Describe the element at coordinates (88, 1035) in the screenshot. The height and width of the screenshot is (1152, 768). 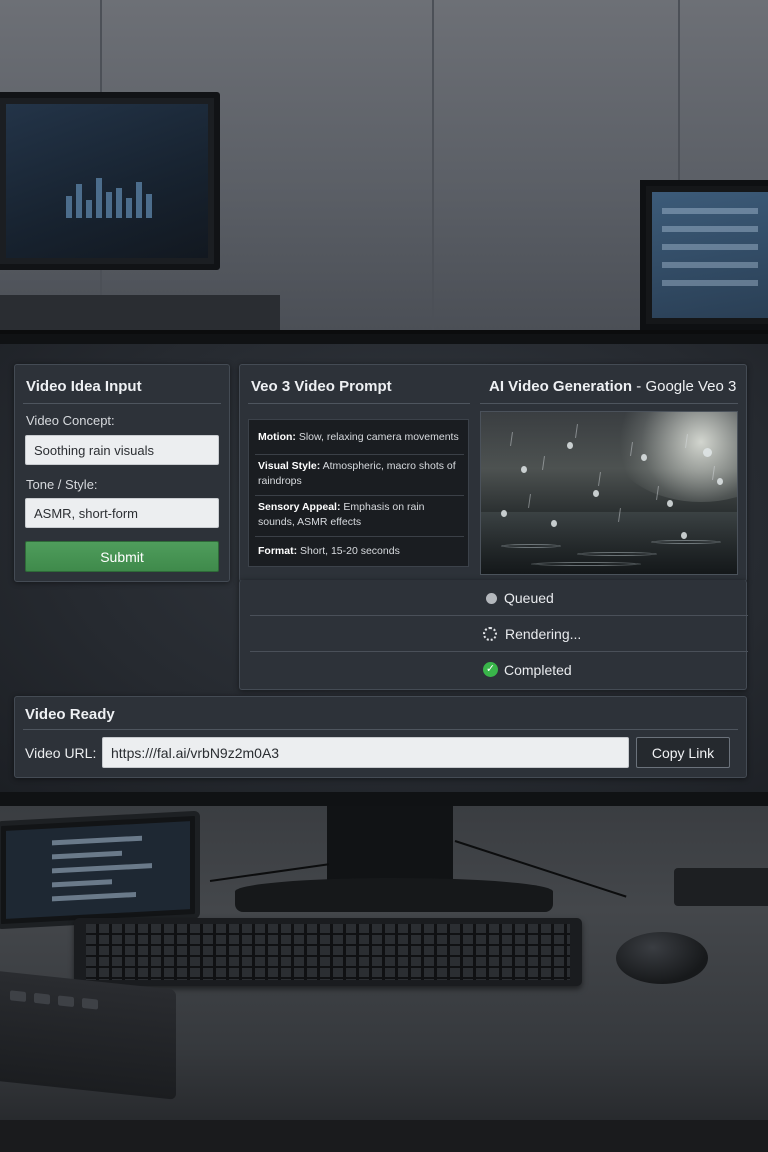
I see `audio-mixer-device` at that location.